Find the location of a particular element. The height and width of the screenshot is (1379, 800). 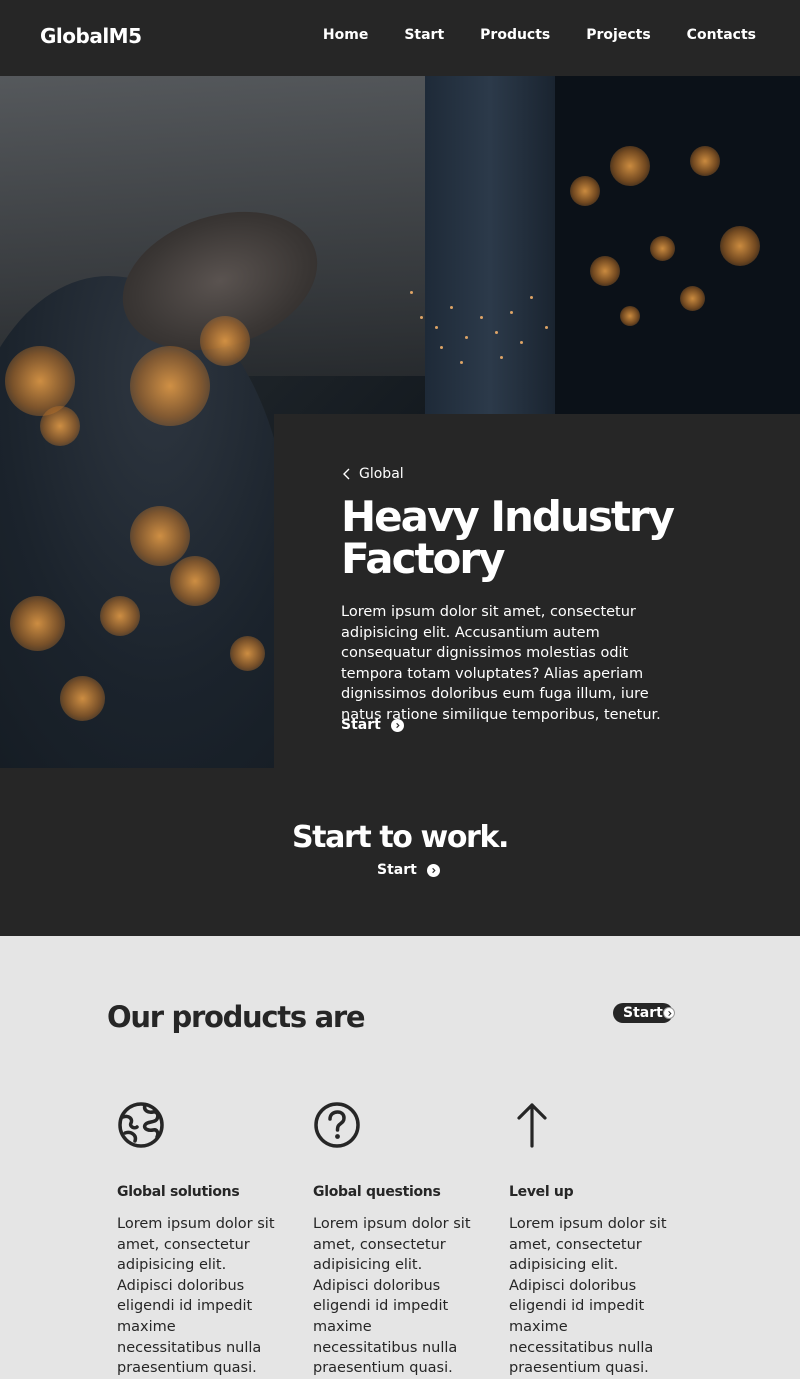

products-title: Our products are is located at coordinates (236, 1017).